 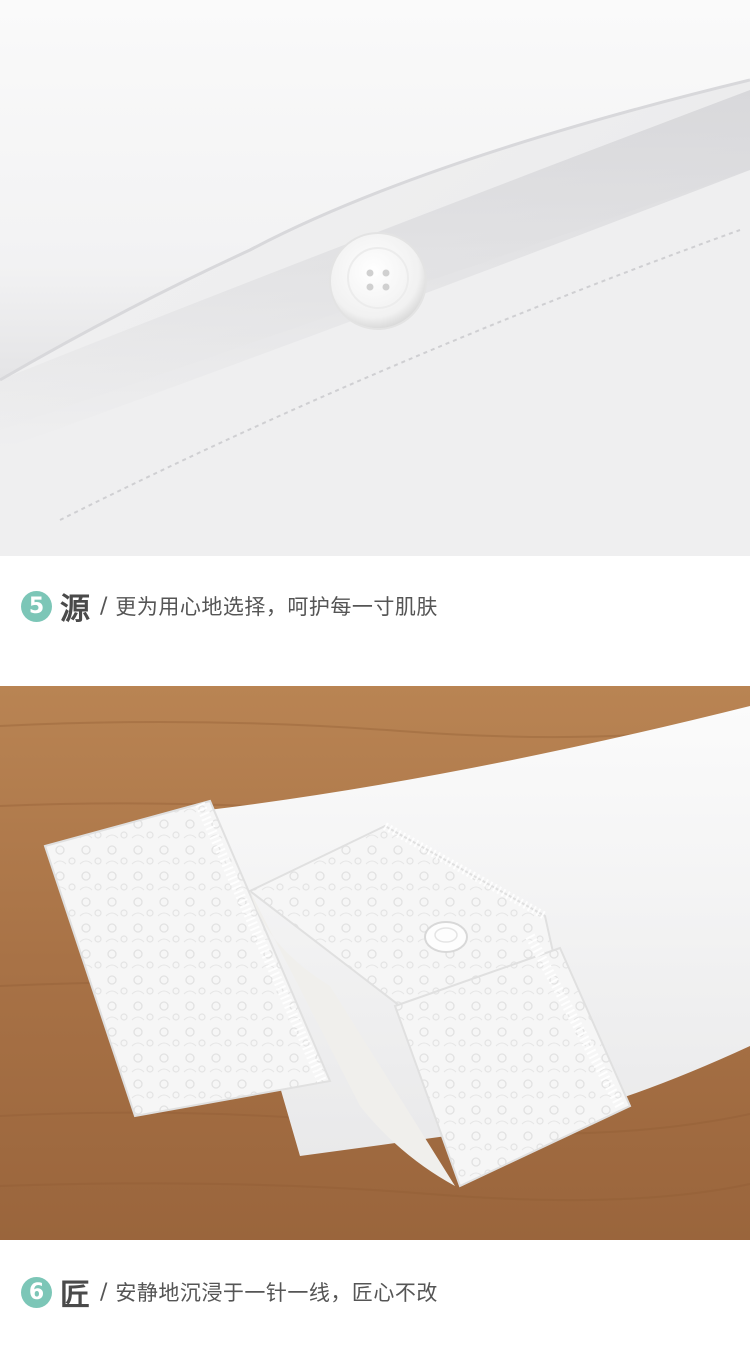 What do you see at coordinates (36, 606) in the screenshot?
I see `number-badge: 5` at bounding box center [36, 606].